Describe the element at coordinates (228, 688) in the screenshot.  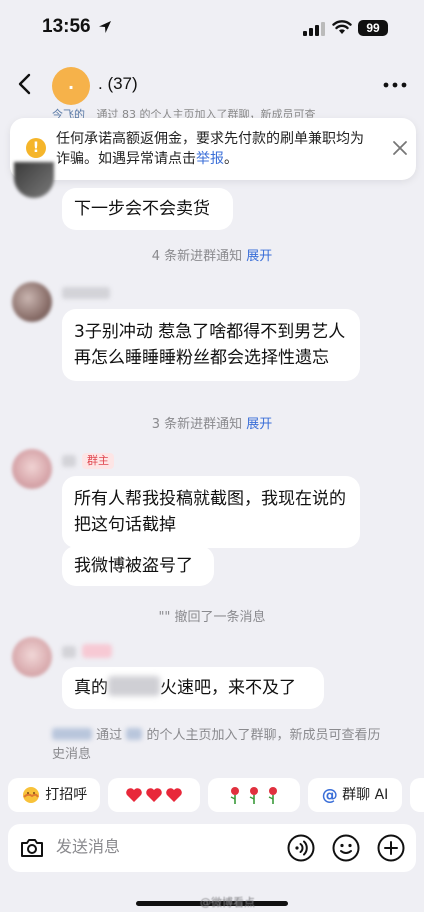
I see `message-text-end: 火速吧，来不及了` at that location.